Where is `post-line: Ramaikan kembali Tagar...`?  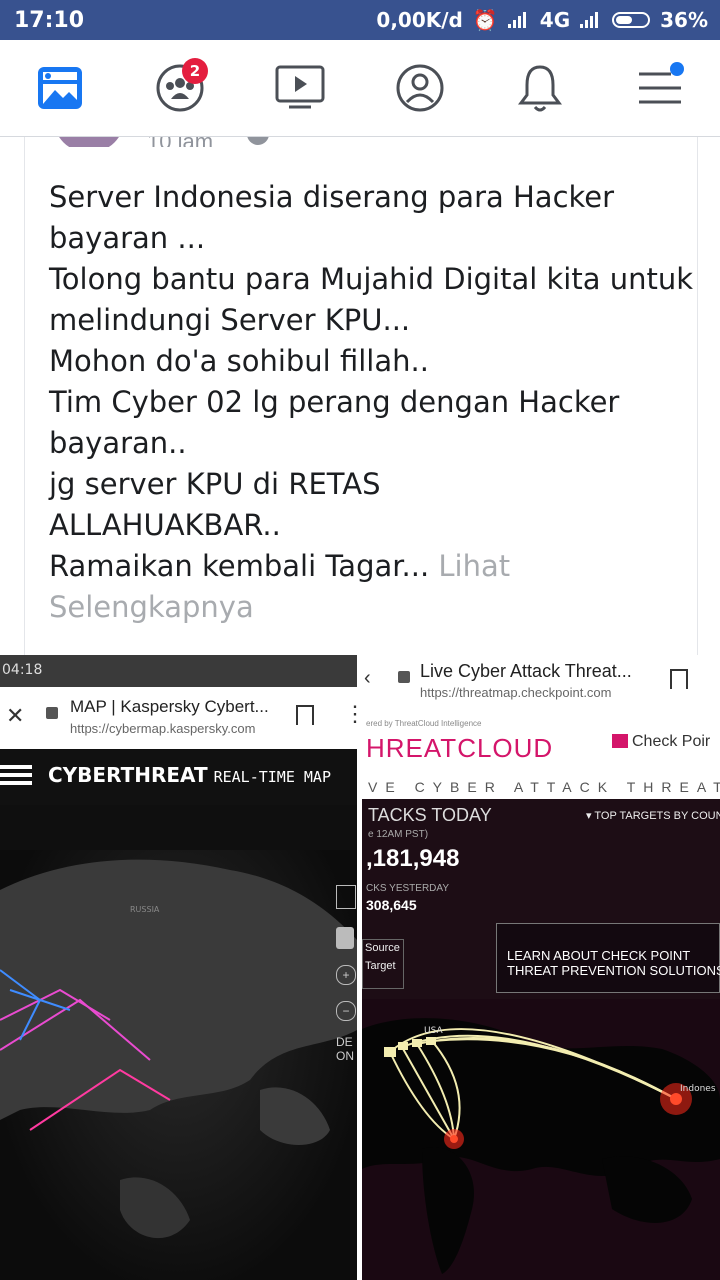 post-line: Ramaikan kembali Tagar... is located at coordinates (239, 566).